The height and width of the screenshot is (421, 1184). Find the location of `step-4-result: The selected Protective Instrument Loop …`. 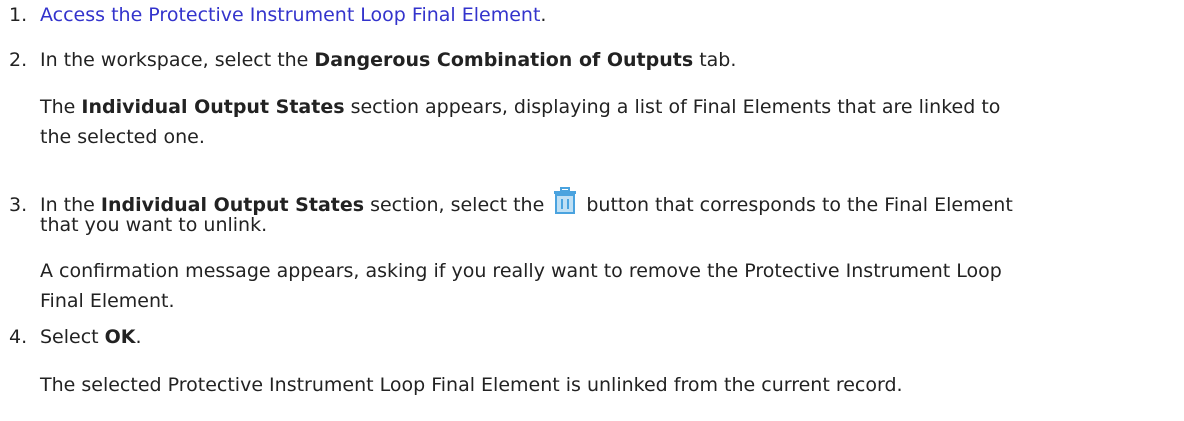

step-4-result: The selected Protective Instrument Loop … is located at coordinates (471, 385).